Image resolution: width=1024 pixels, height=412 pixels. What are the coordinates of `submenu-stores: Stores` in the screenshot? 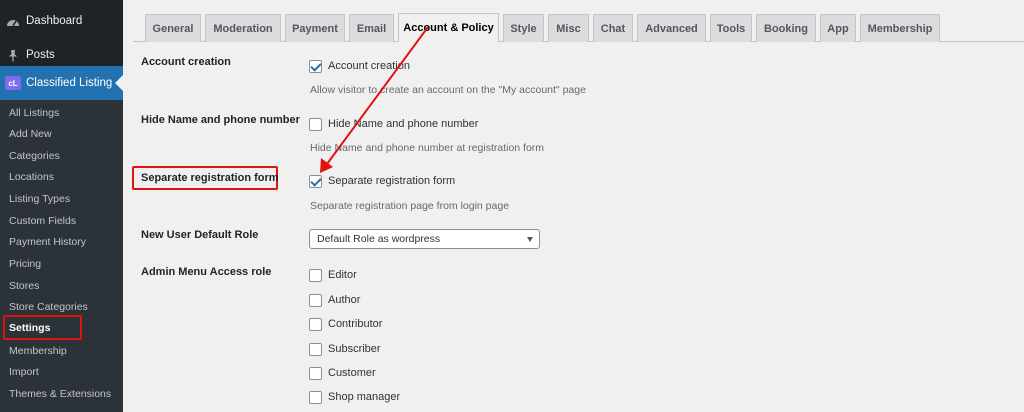 It's located at (24, 286).